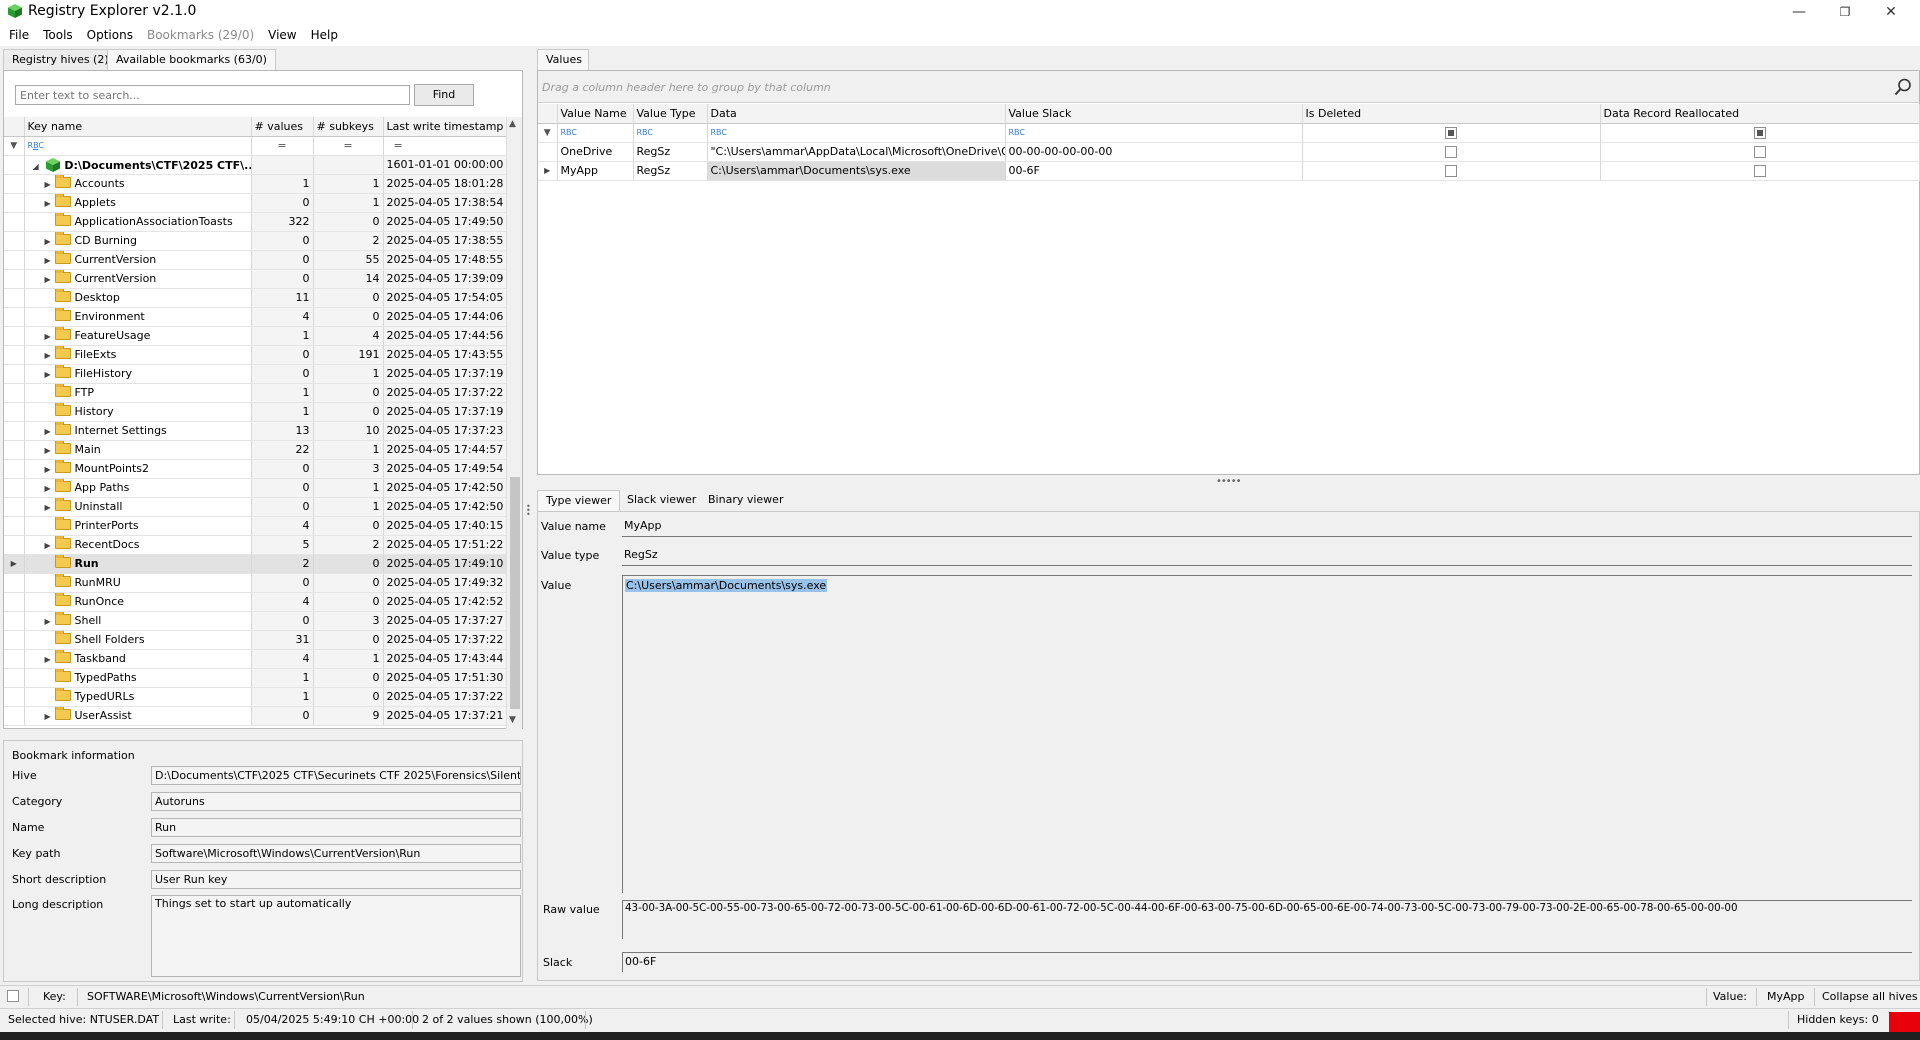 The height and width of the screenshot is (1040, 1920). What do you see at coordinates (324, 35) in the screenshot?
I see `menu-help: Help` at bounding box center [324, 35].